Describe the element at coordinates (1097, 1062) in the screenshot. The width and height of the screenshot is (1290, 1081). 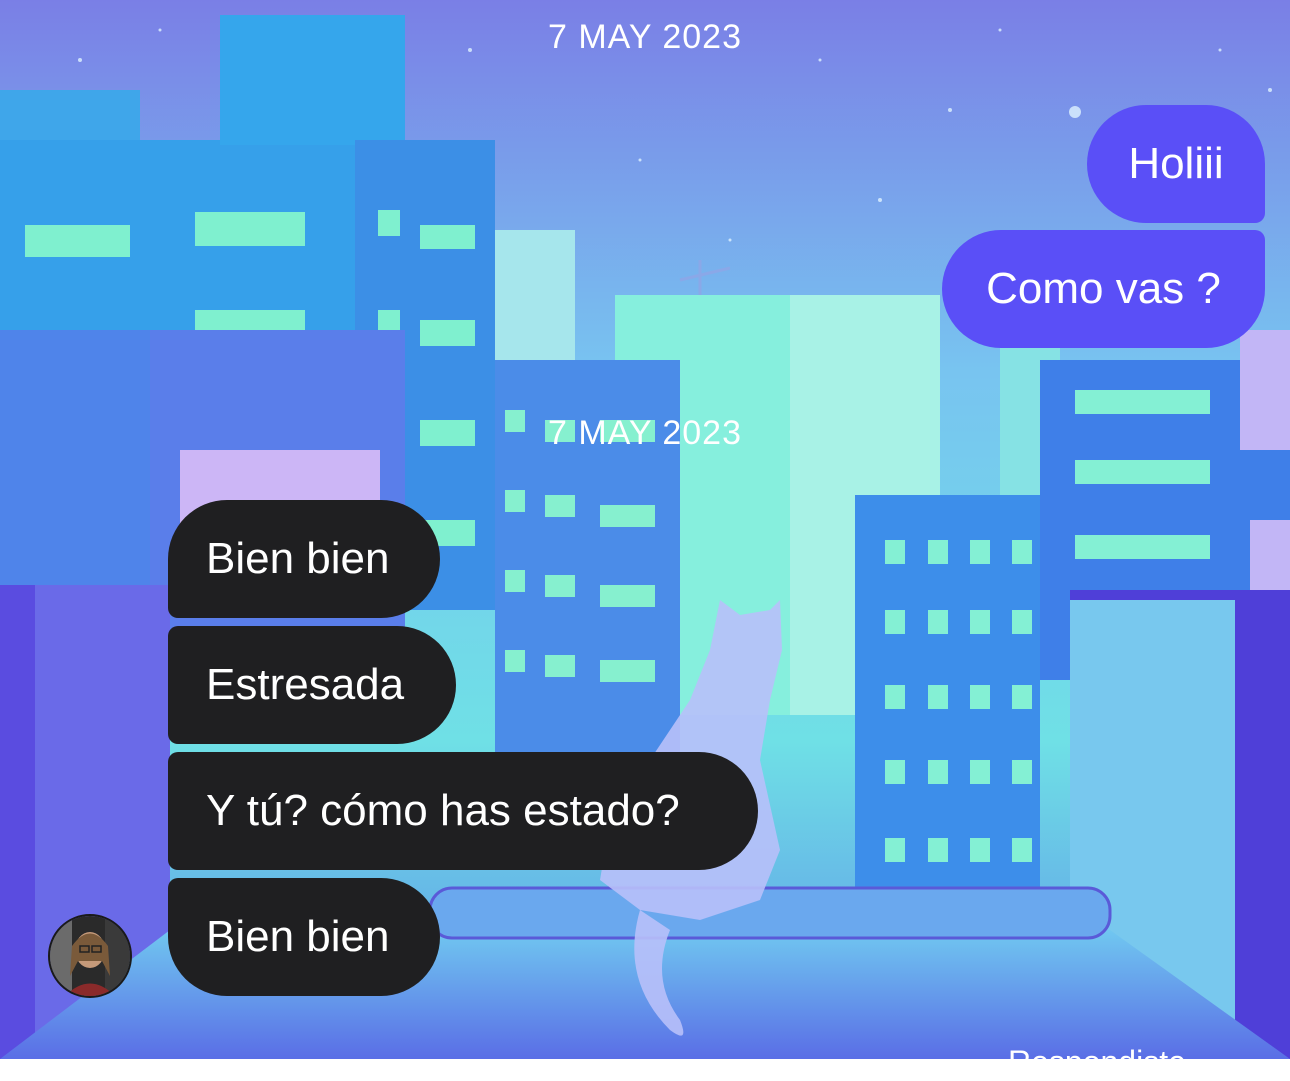
I see `reply-status: Respondiste` at that location.